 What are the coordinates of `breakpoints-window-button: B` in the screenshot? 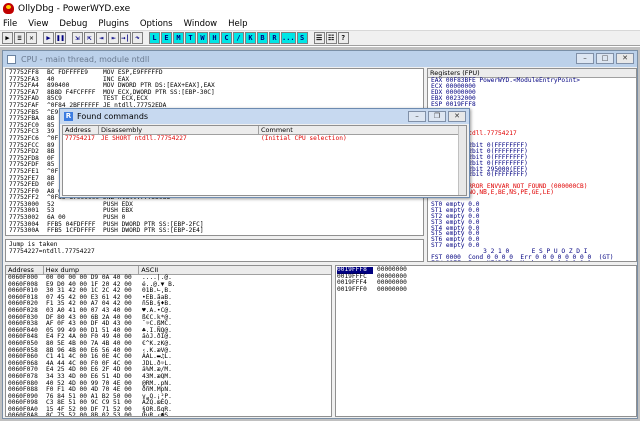 It's located at (262, 38).